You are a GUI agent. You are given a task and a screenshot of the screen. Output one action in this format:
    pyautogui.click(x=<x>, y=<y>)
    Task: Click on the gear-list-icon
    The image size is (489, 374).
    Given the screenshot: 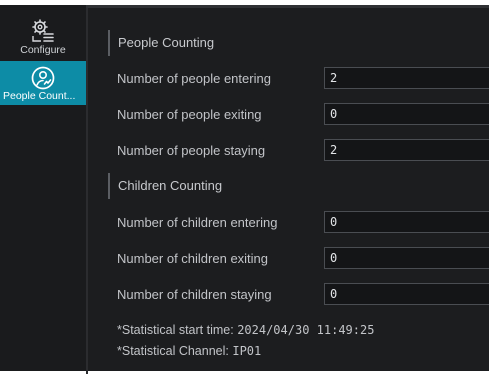 What is the action you would take?
    pyautogui.click(x=43, y=30)
    